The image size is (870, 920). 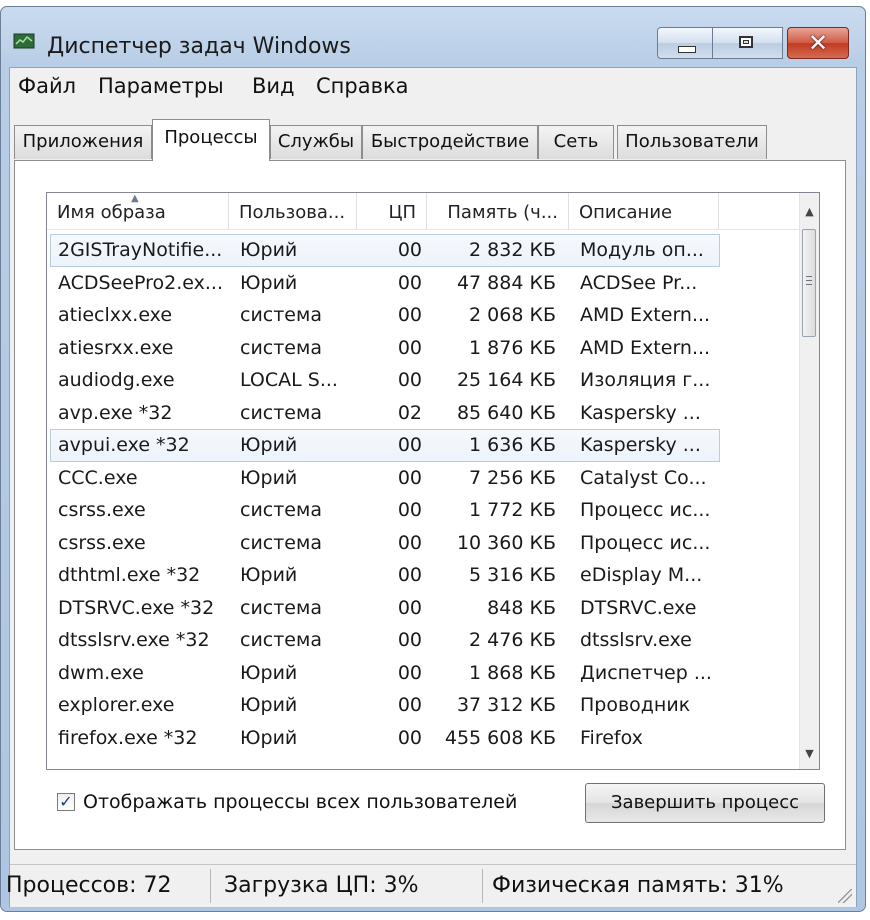 I want to click on process-name: firefox.exe *32, so click(x=128, y=737).